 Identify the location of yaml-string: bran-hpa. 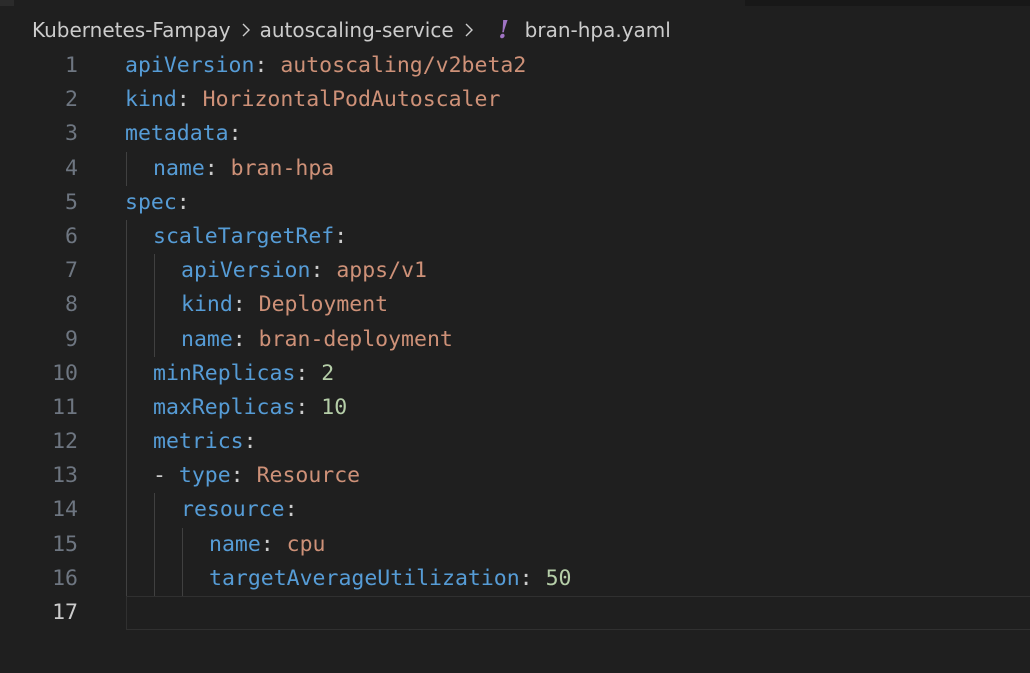
(282, 168).